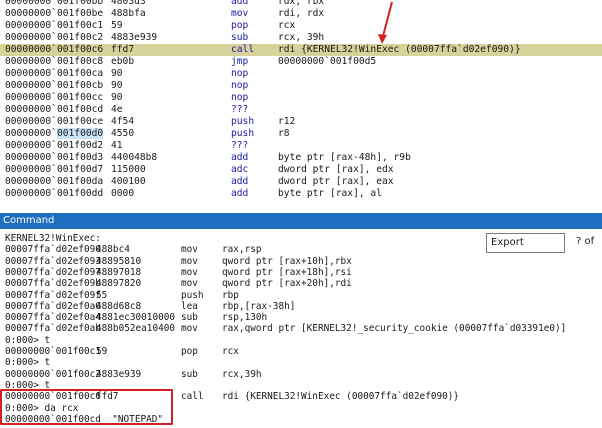  Describe the element at coordinates (53, 272) in the screenshot. I see `command-addr: 00007ffa`d02ef097` at that location.